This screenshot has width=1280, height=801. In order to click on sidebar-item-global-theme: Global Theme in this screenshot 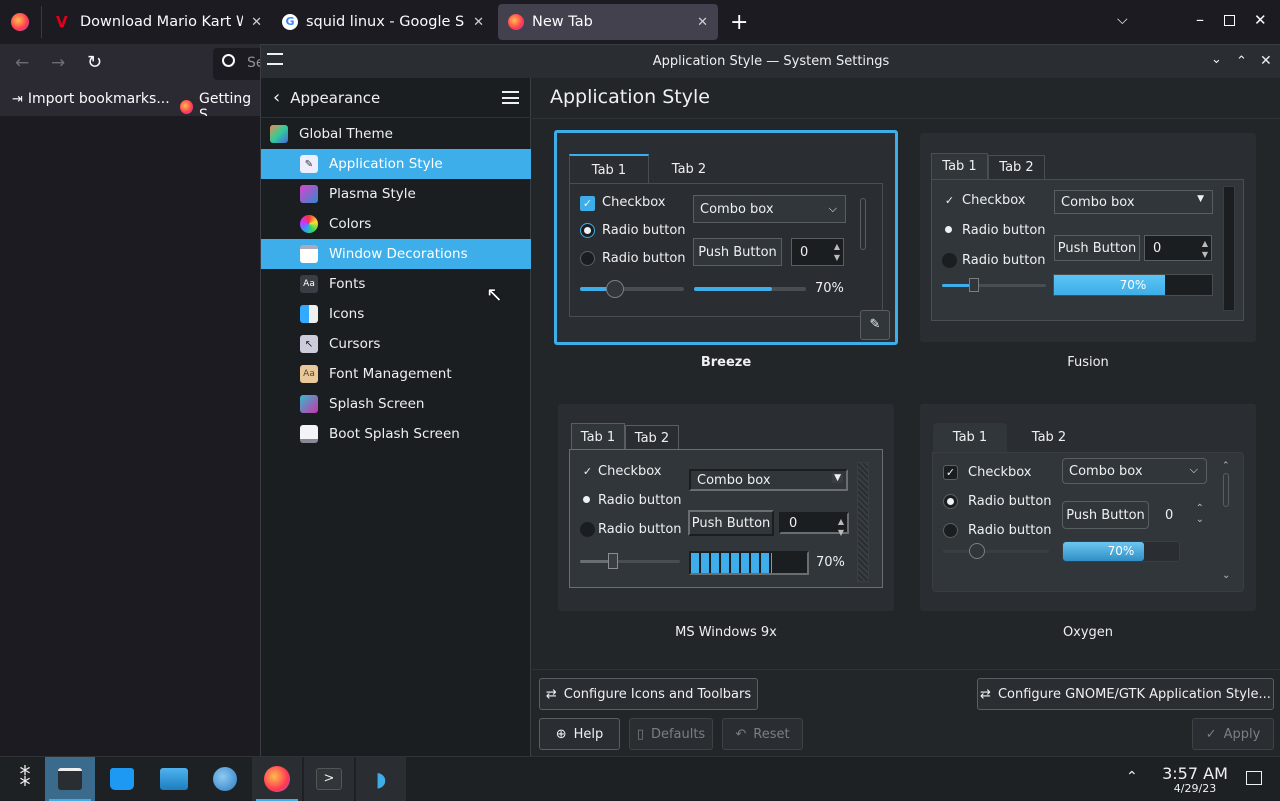, I will do `click(396, 134)`.